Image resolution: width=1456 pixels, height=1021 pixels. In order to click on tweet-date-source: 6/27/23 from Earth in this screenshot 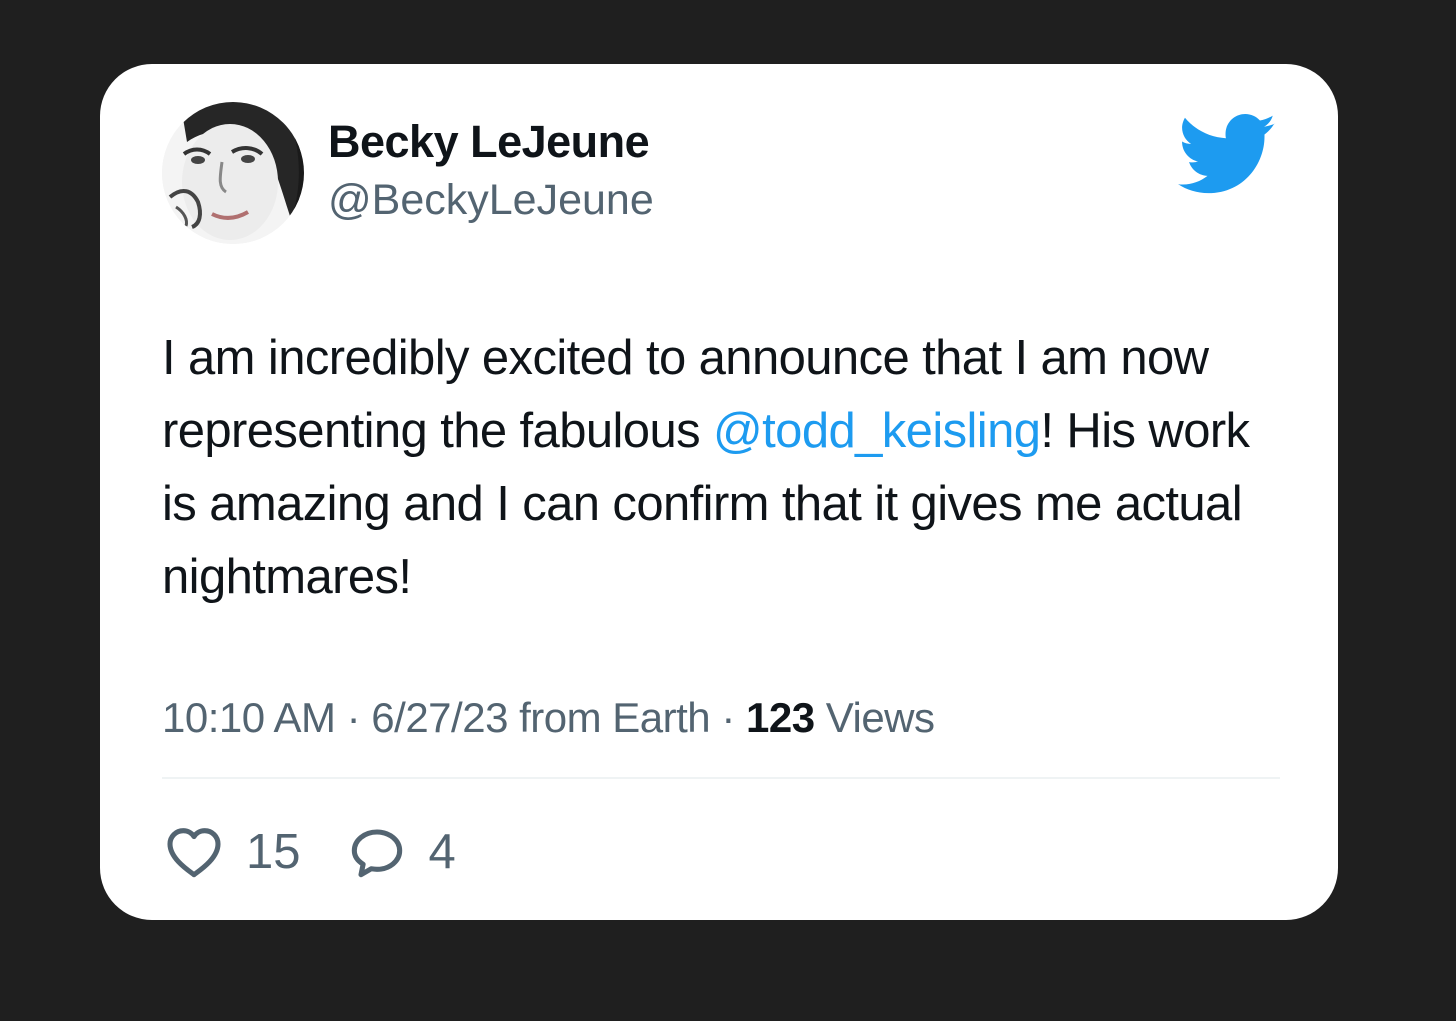, I will do `click(540, 717)`.